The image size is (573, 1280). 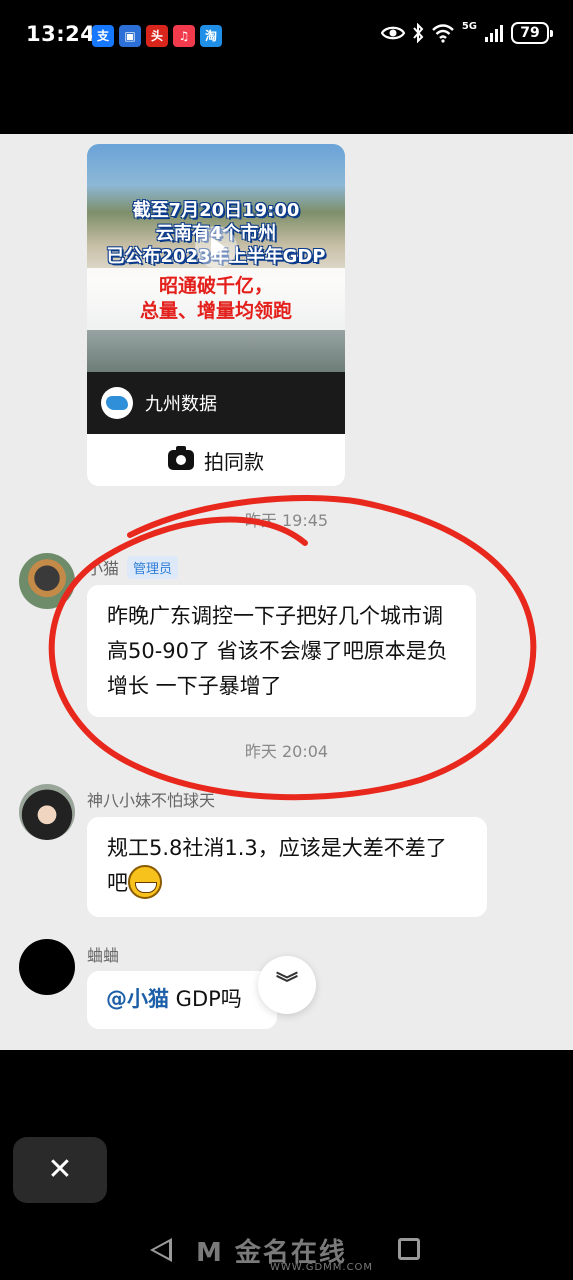 What do you see at coordinates (287, 867) in the screenshot?
I see `message-bubble: 规工5.8社消1.3，应该是大差不差了吧` at bounding box center [287, 867].